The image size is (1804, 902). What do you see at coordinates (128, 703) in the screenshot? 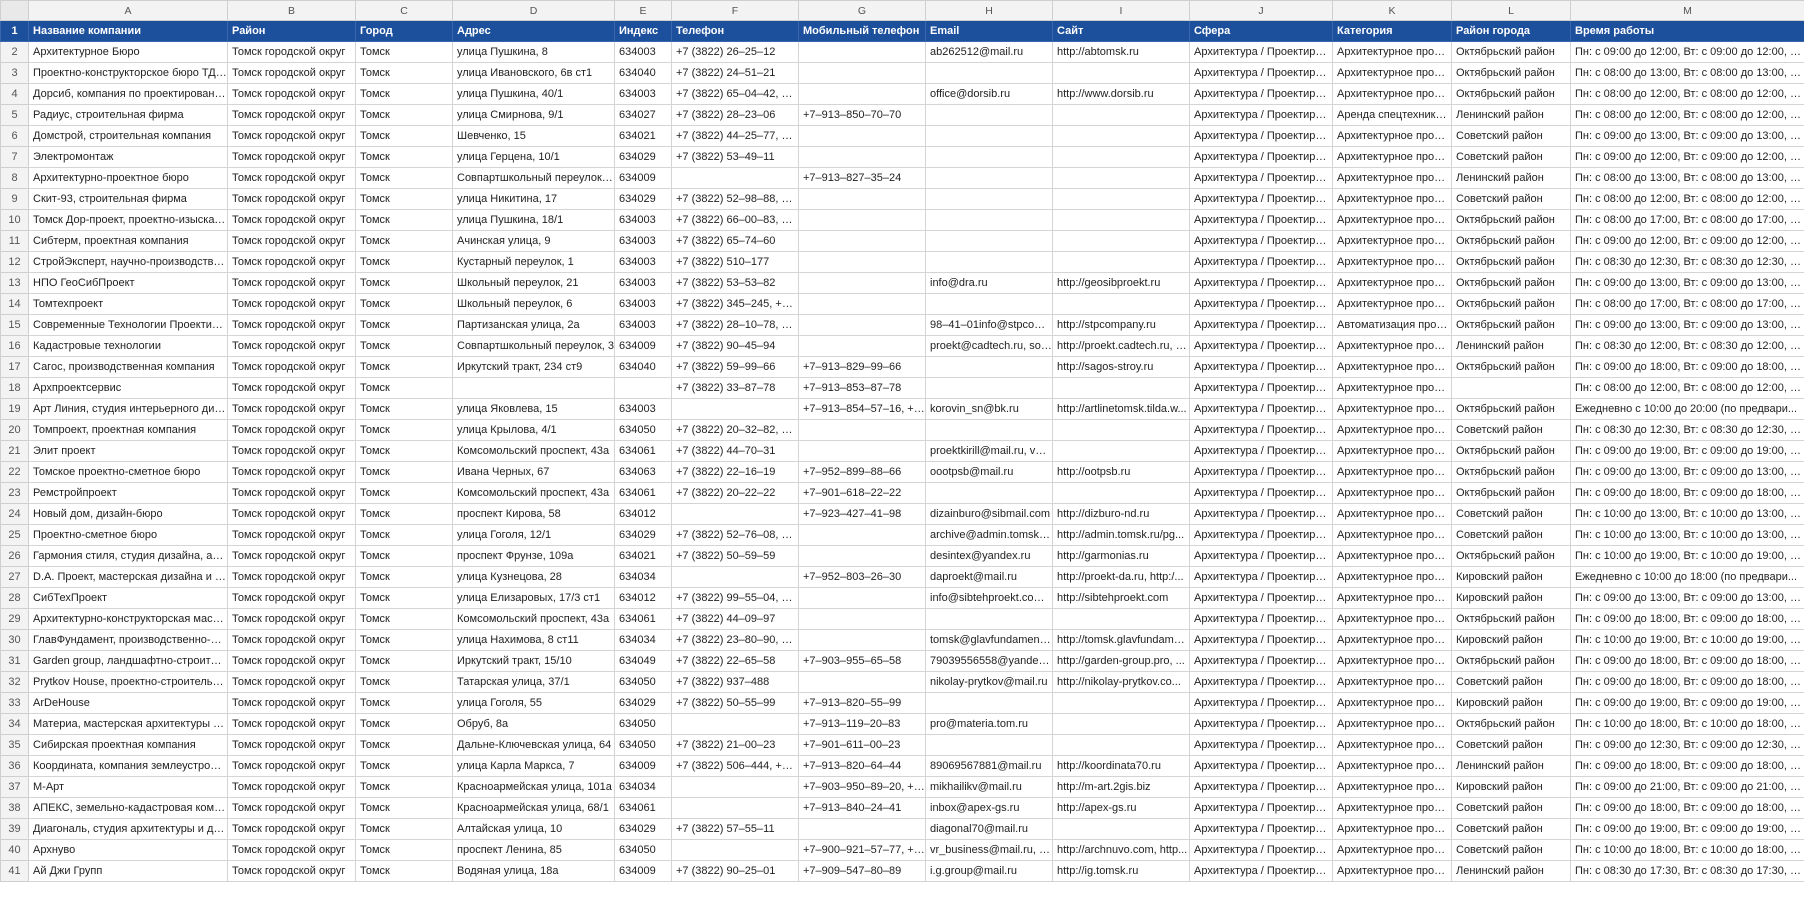
I see `data-cell: ArDeHouse` at bounding box center [128, 703].